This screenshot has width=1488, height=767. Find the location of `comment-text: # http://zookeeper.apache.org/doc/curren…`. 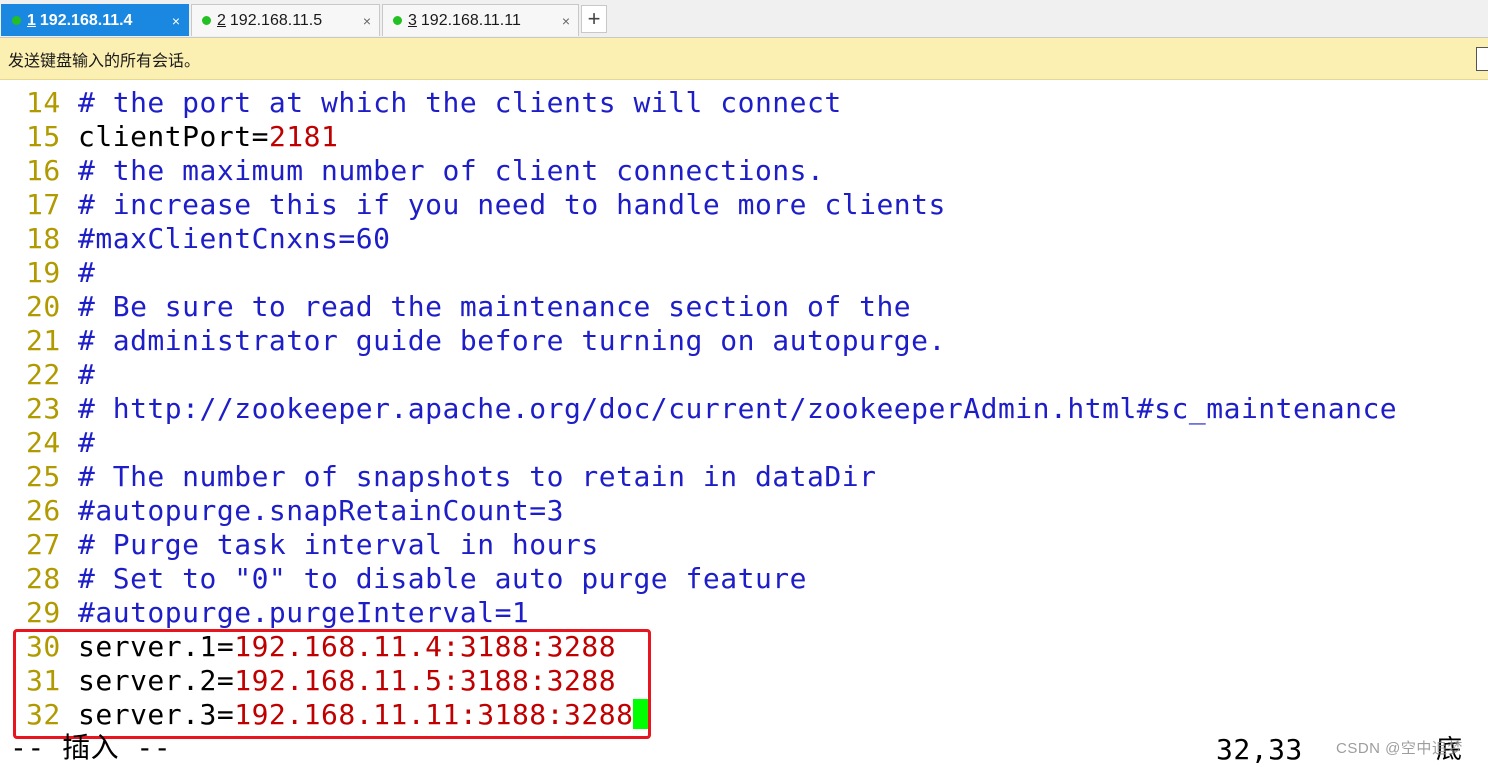

comment-text: # http://zookeeper.apache.org/doc/curren… is located at coordinates (738, 408).